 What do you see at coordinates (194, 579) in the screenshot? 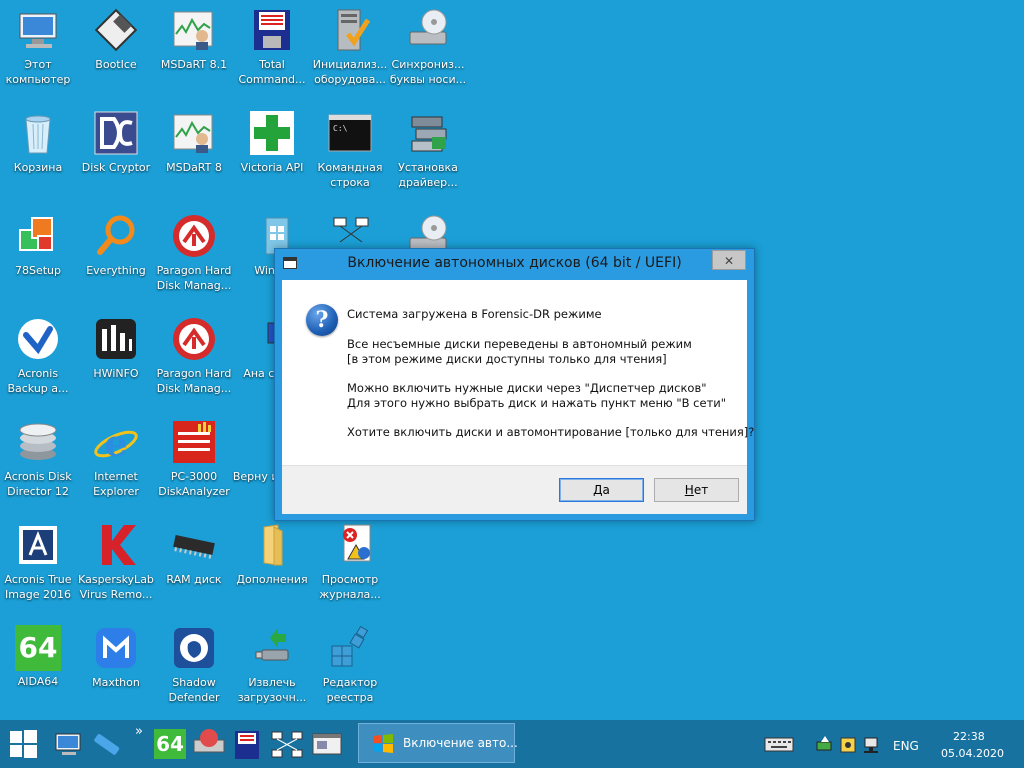
I see `label: RAM диск` at bounding box center [194, 579].